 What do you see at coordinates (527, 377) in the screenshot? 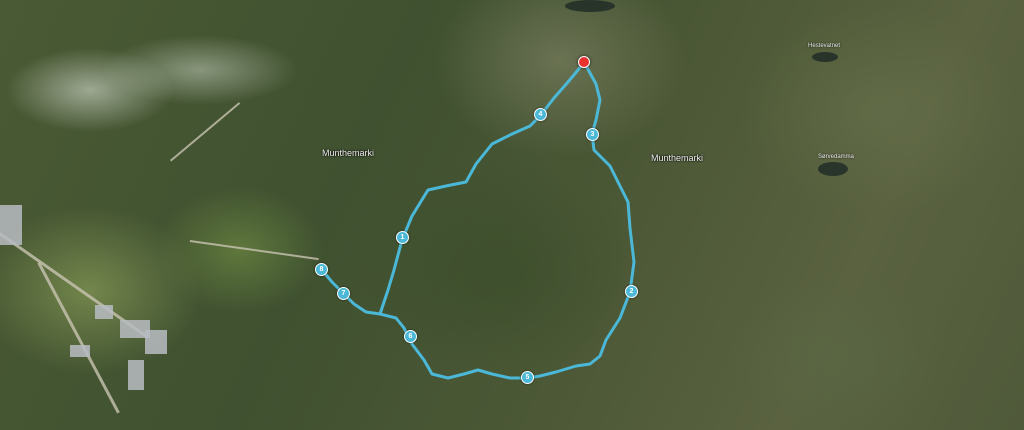
I see `route-marker-5: 5` at bounding box center [527, 377].